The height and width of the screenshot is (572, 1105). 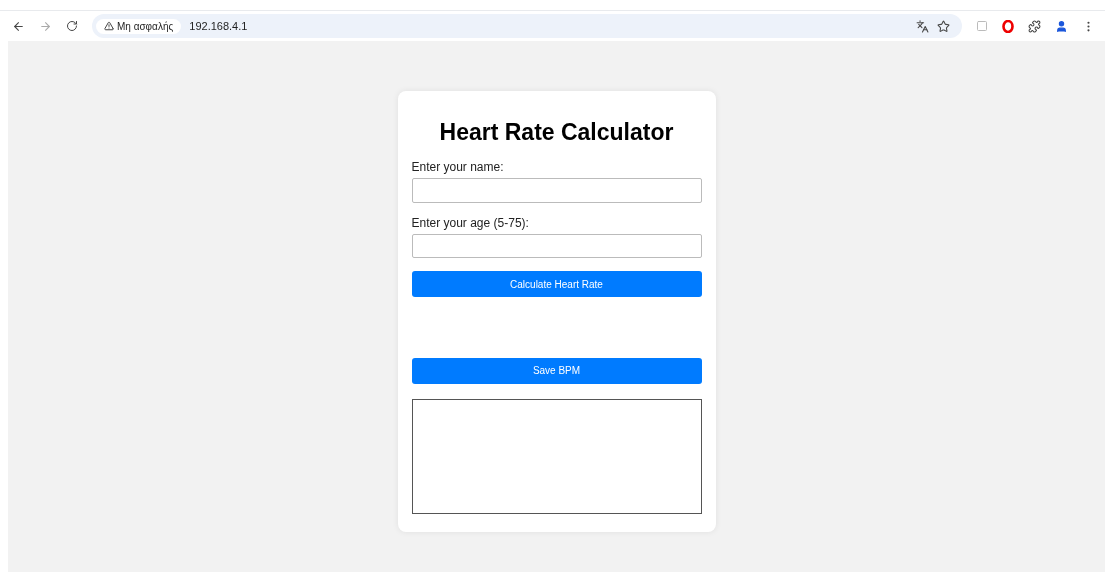 What do you see at coordinates (145, 26) in the screenshot?
I see `security-label: Μη ασφαλής` at bounding box center [145, 26].